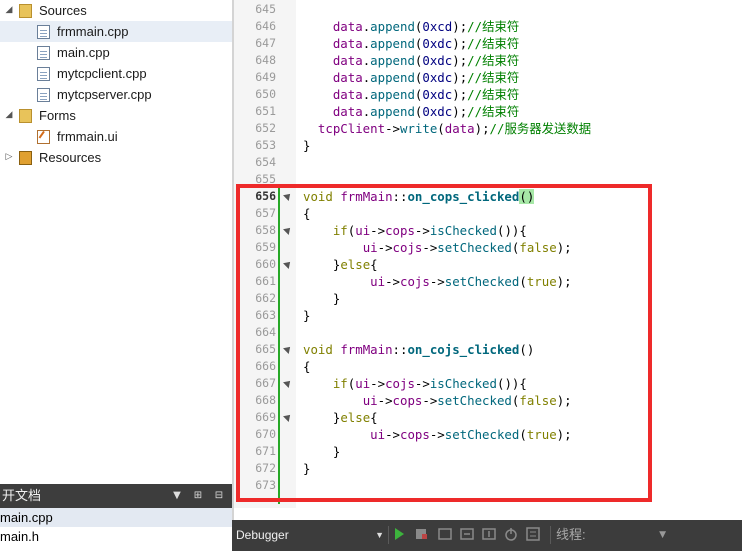 The width and height of the screenshot is (742, 551). What do you see at coordinates (533, 534) in the screenshot?
I see `reverse-step-icon` at bounding box center [533, 534].